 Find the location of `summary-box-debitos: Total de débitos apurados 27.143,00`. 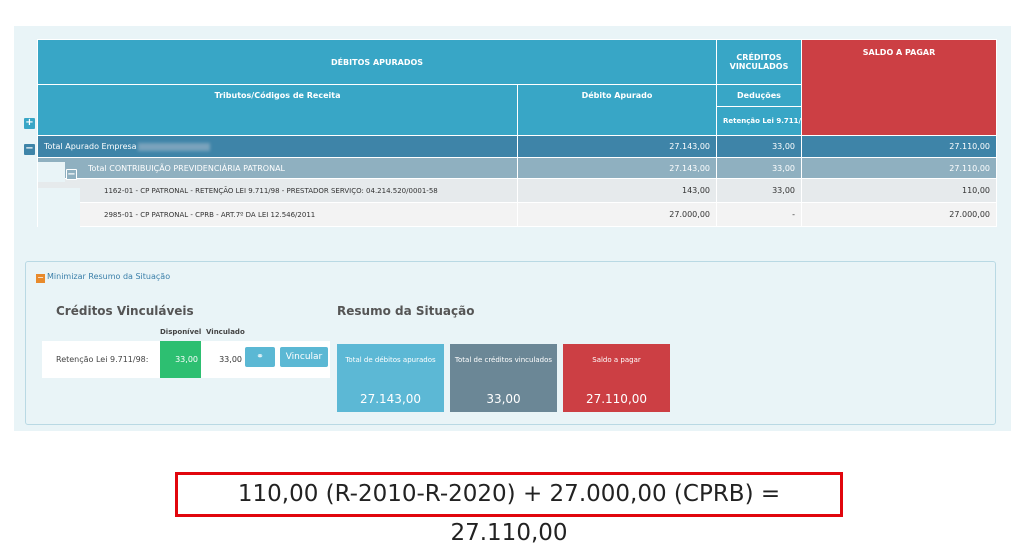

summary-box-debitos: Total de débitos apurados 27.143,00 is located at coordinates (390, 378).